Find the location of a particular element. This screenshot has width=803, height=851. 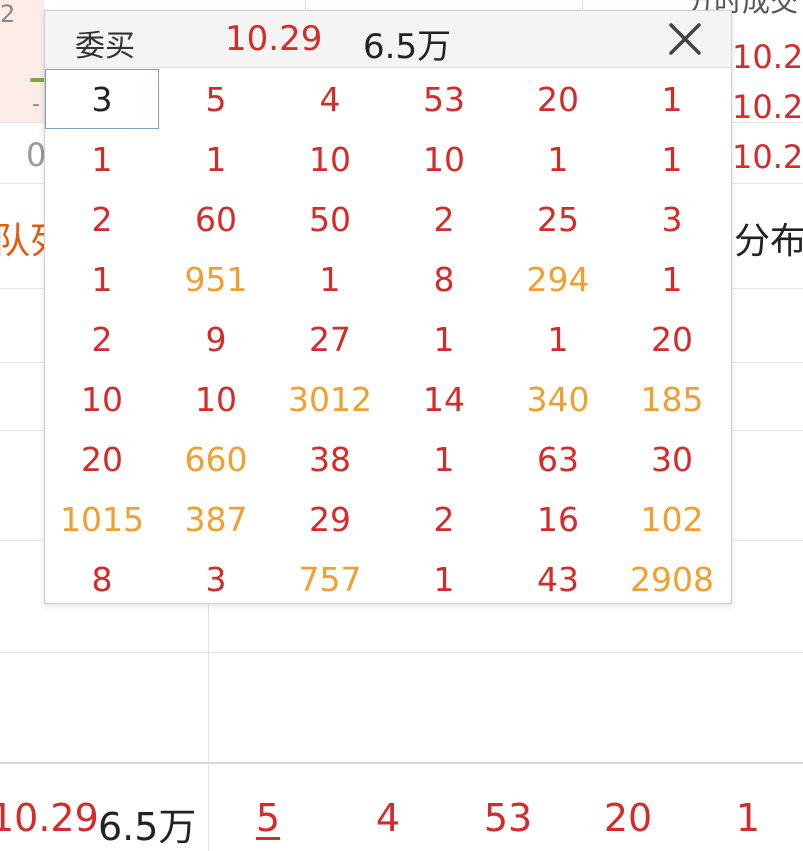

order-cell: 16 is located at coordinates (558, 519).